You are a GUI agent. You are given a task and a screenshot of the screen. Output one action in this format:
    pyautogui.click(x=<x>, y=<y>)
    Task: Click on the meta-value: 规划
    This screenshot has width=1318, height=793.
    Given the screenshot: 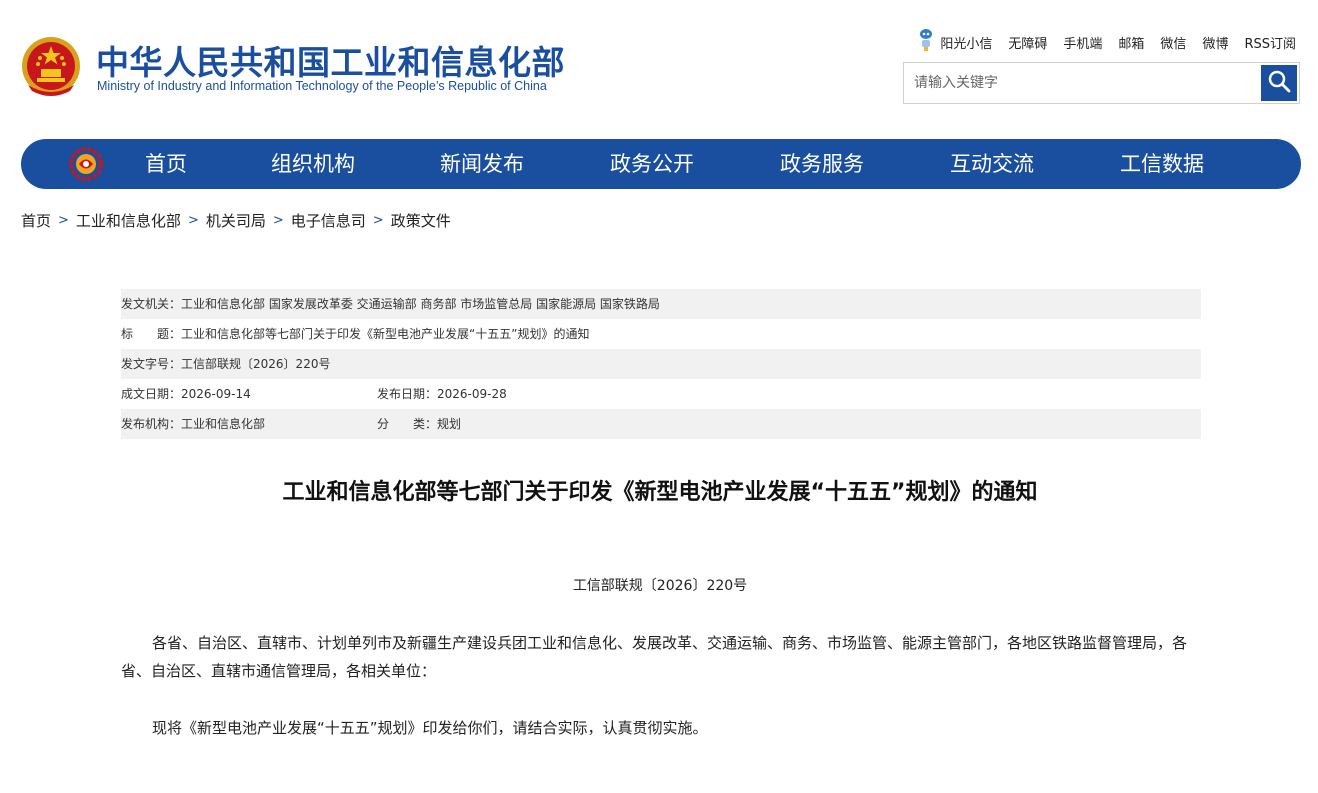 What is the action you would take?
    pyautogui.click(x=449, y=424)
    